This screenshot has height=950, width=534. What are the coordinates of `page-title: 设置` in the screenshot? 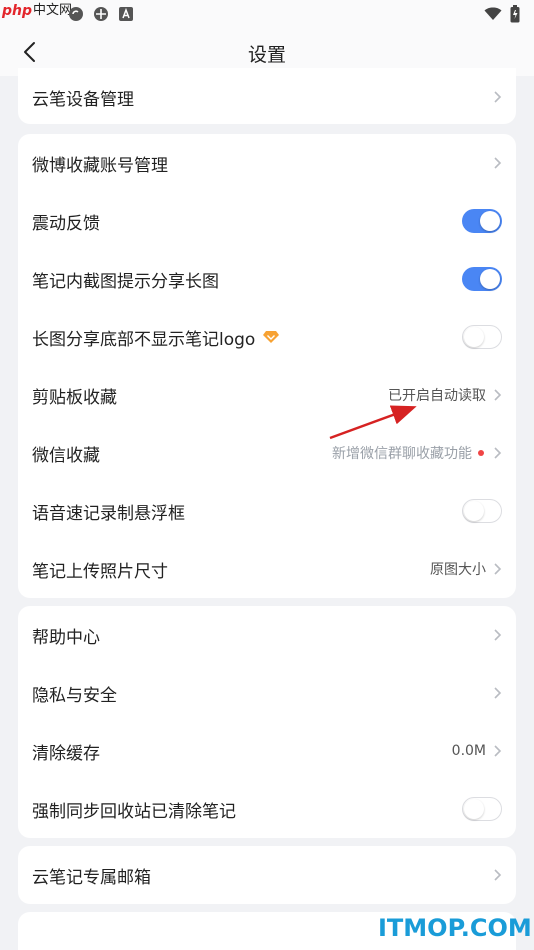 It's located at (266, 55).